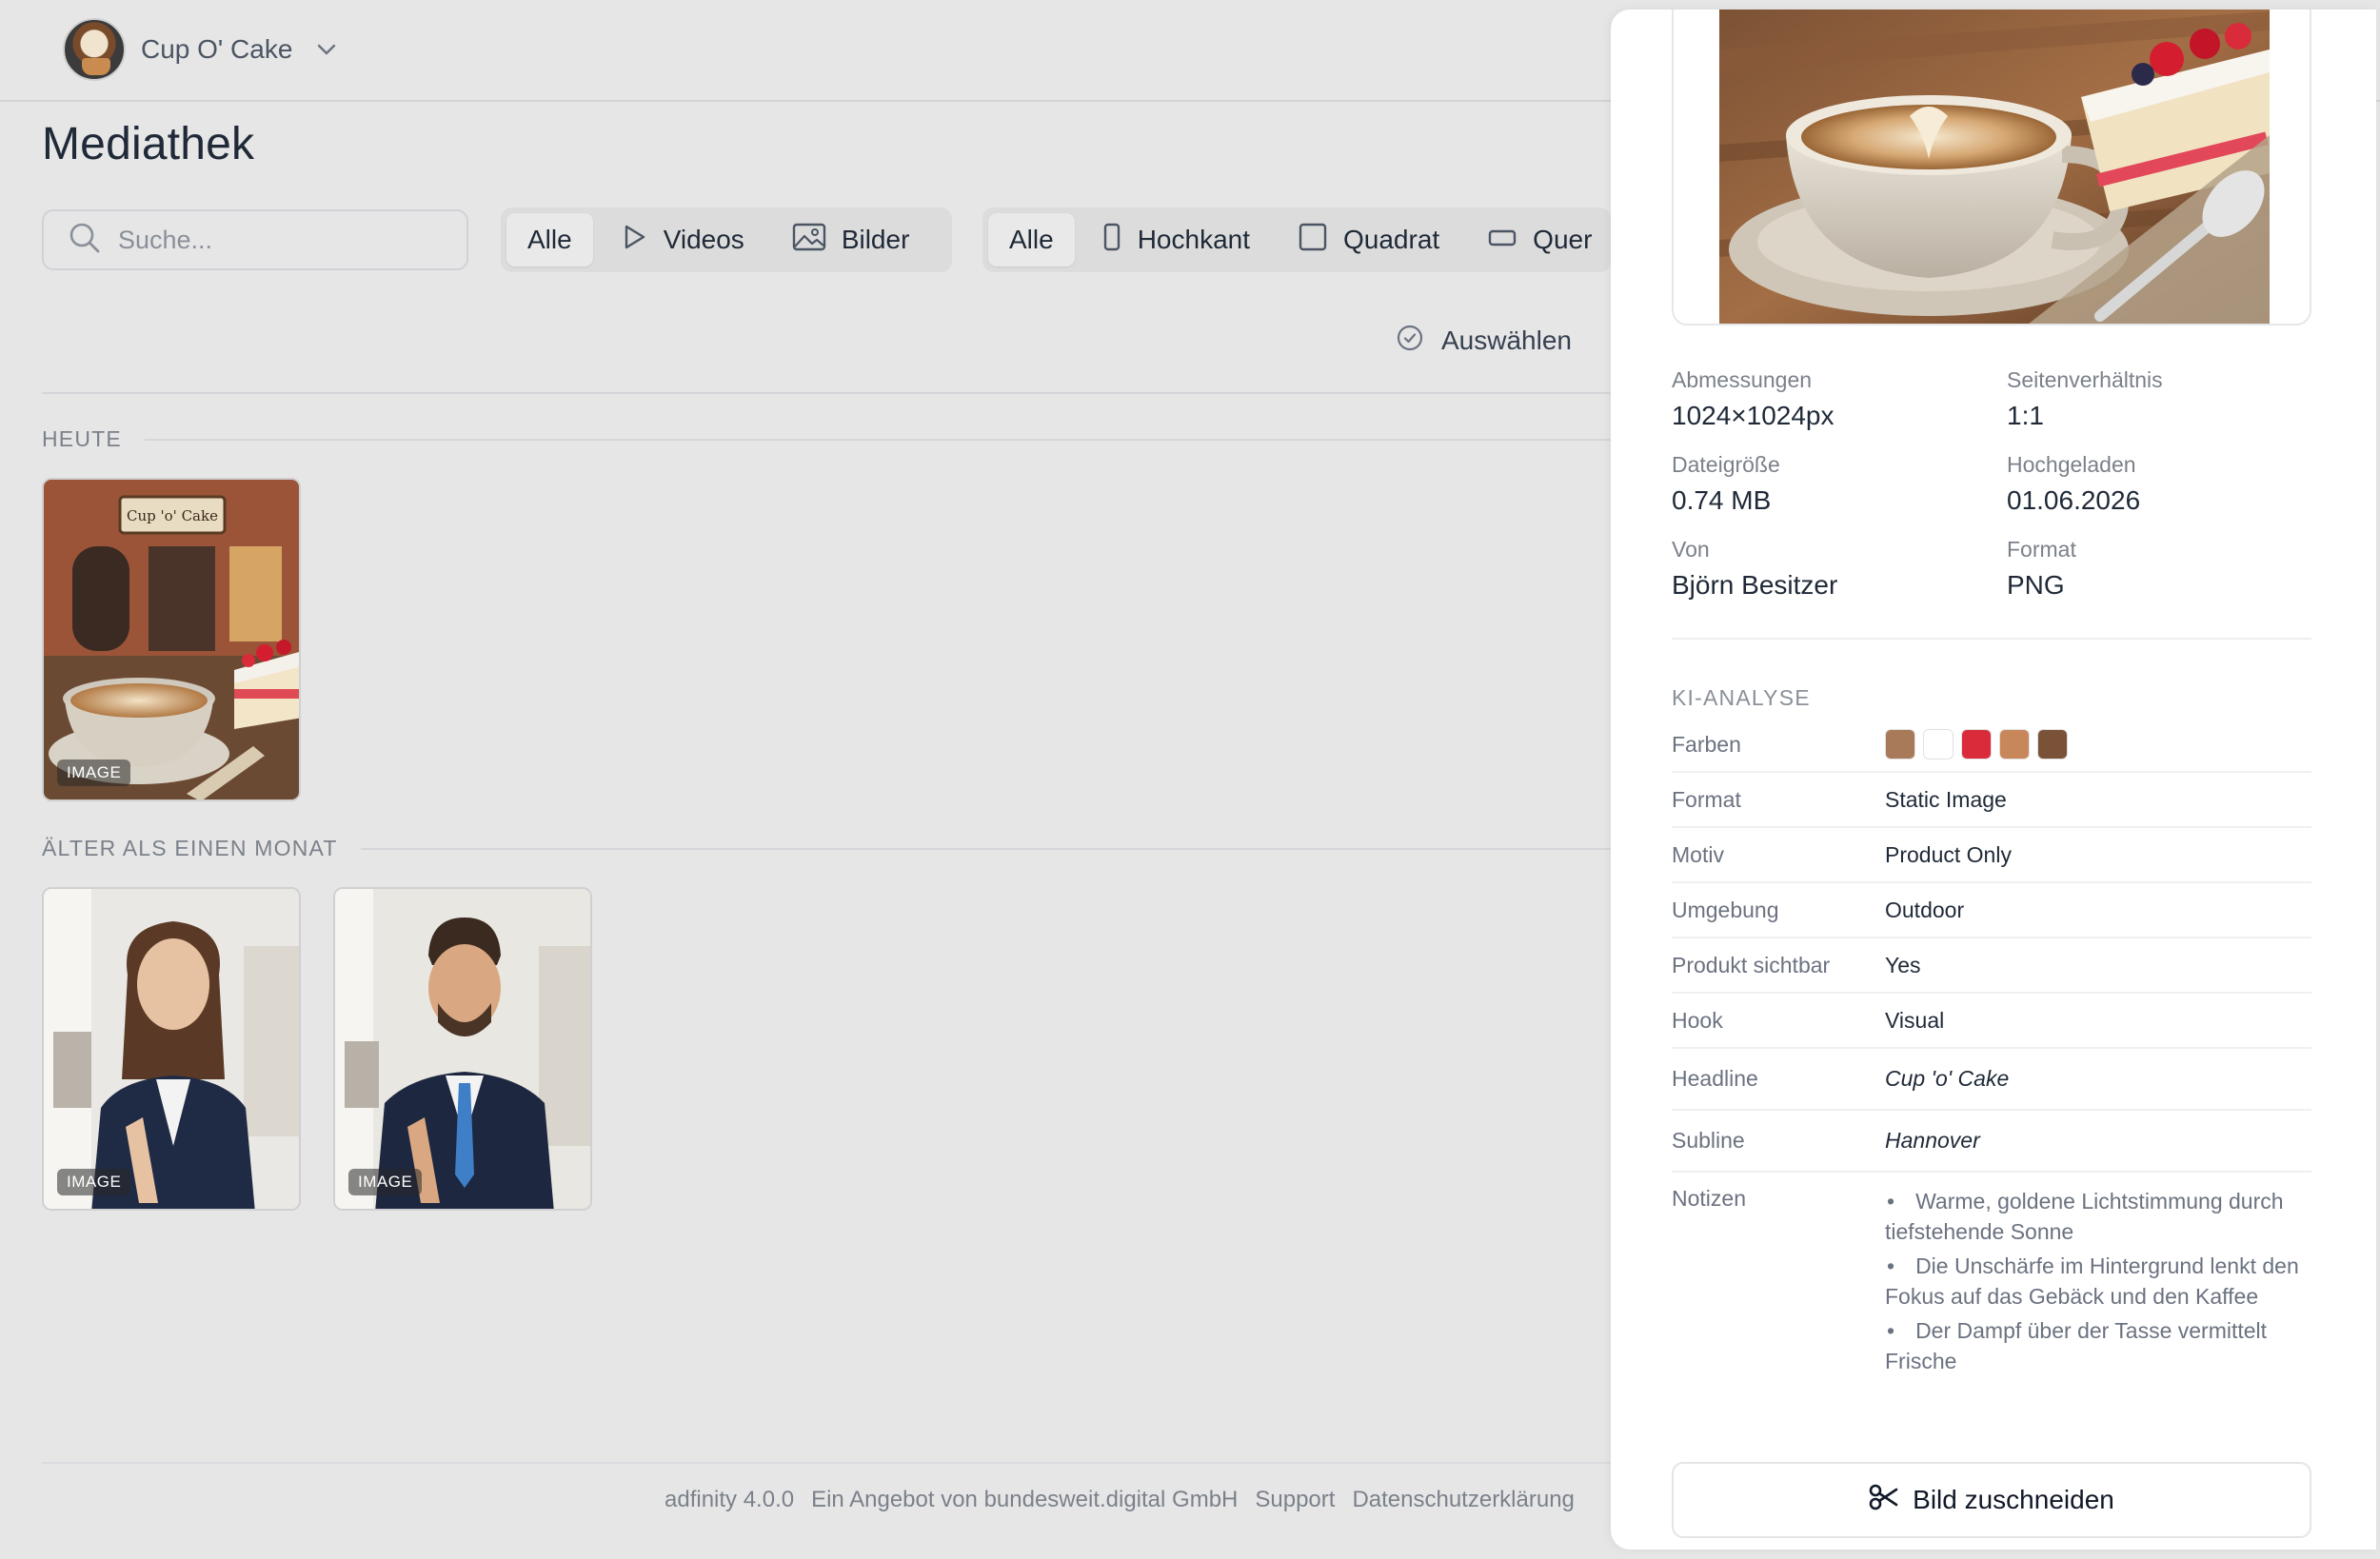 The width and height of the screenshot is (2380, 1559). What do you see at coordinates (1698, 854) in the screenshot?
I see `ai-row-key: Motiv` at bounding box center [1698, 854].